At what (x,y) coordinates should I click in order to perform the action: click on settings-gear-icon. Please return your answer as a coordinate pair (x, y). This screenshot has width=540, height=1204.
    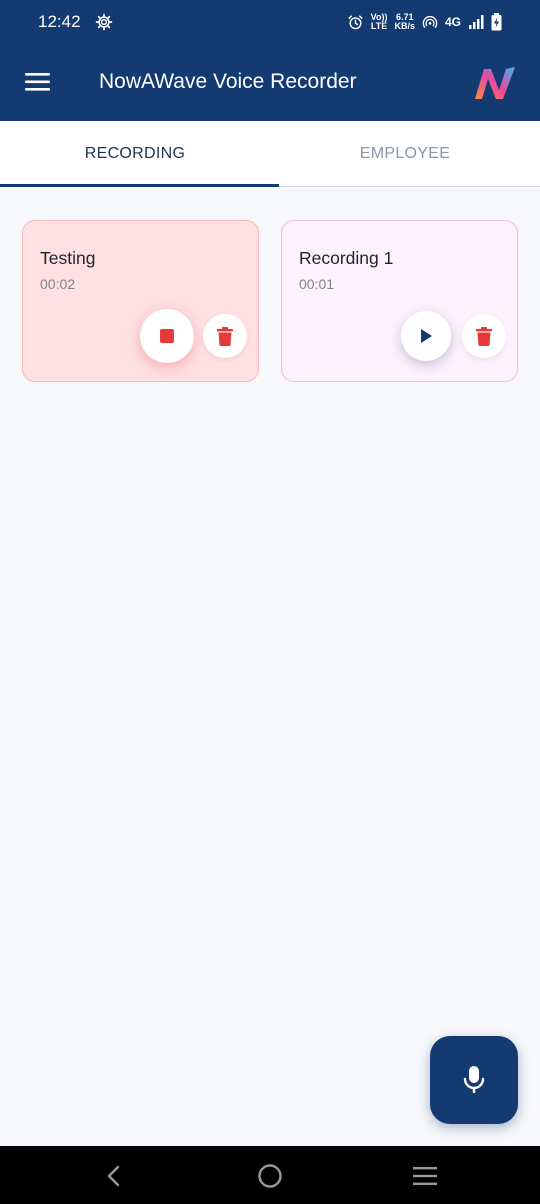
    Looking at the image, I should click on (103, 22).